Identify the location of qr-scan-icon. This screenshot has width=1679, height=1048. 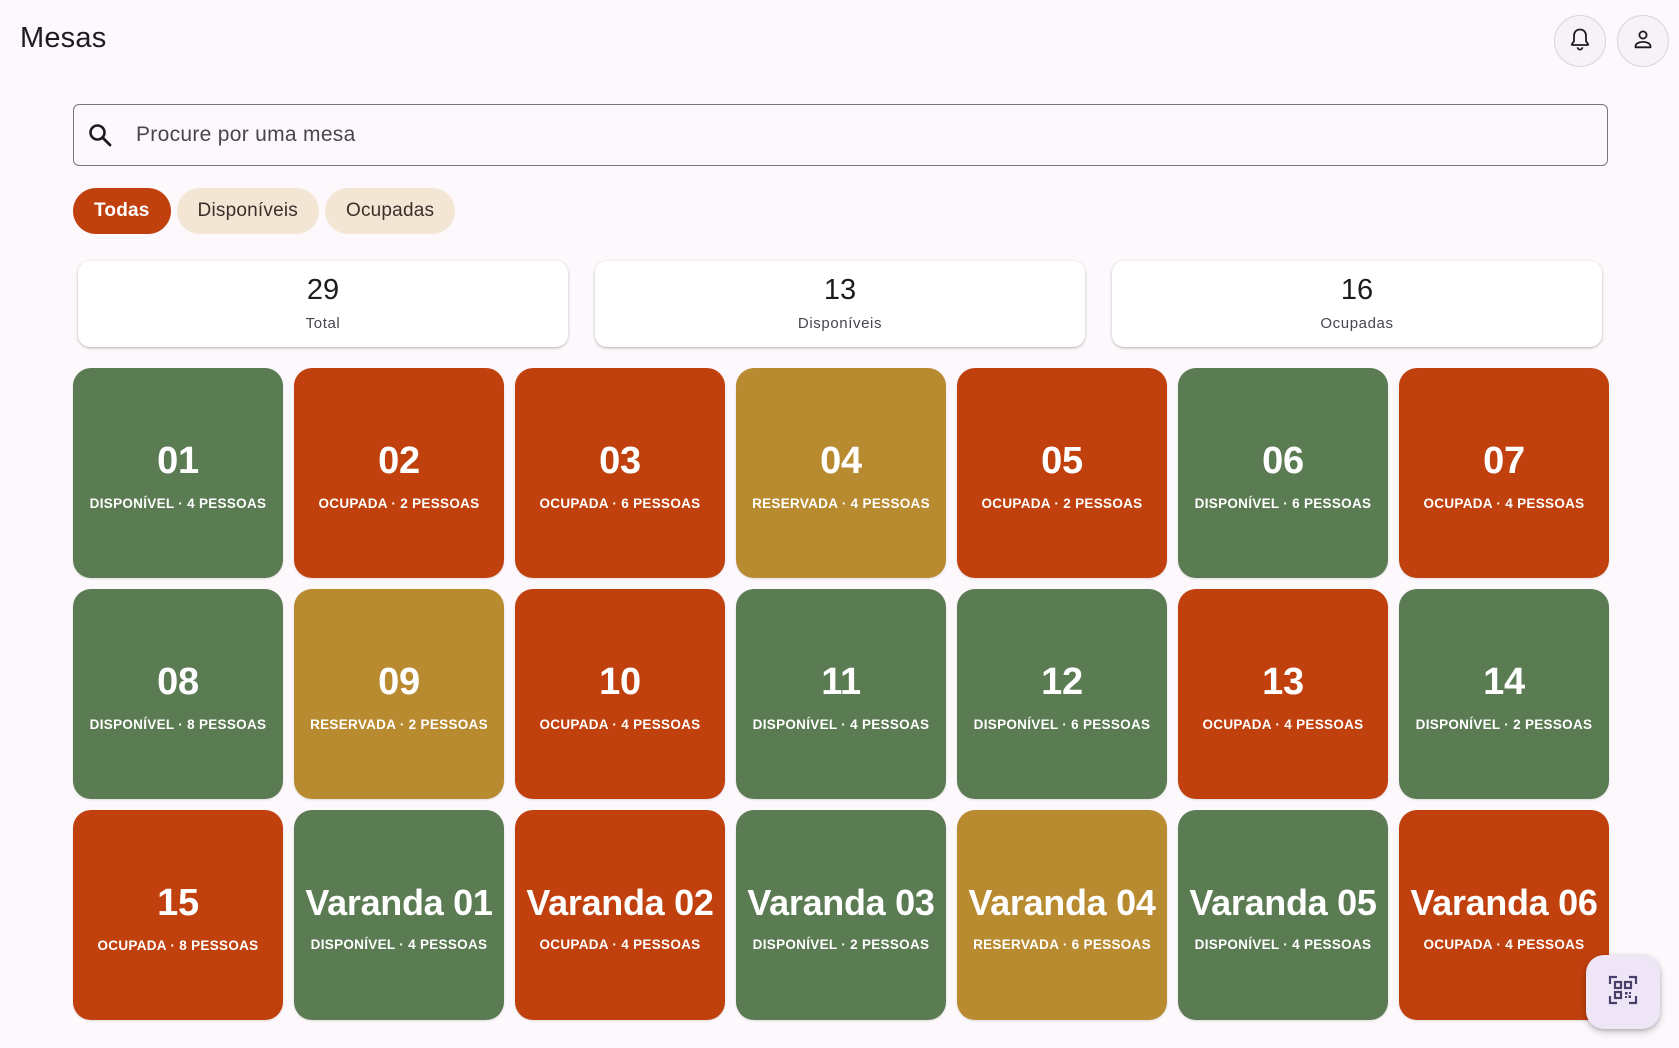
(1623, 992).